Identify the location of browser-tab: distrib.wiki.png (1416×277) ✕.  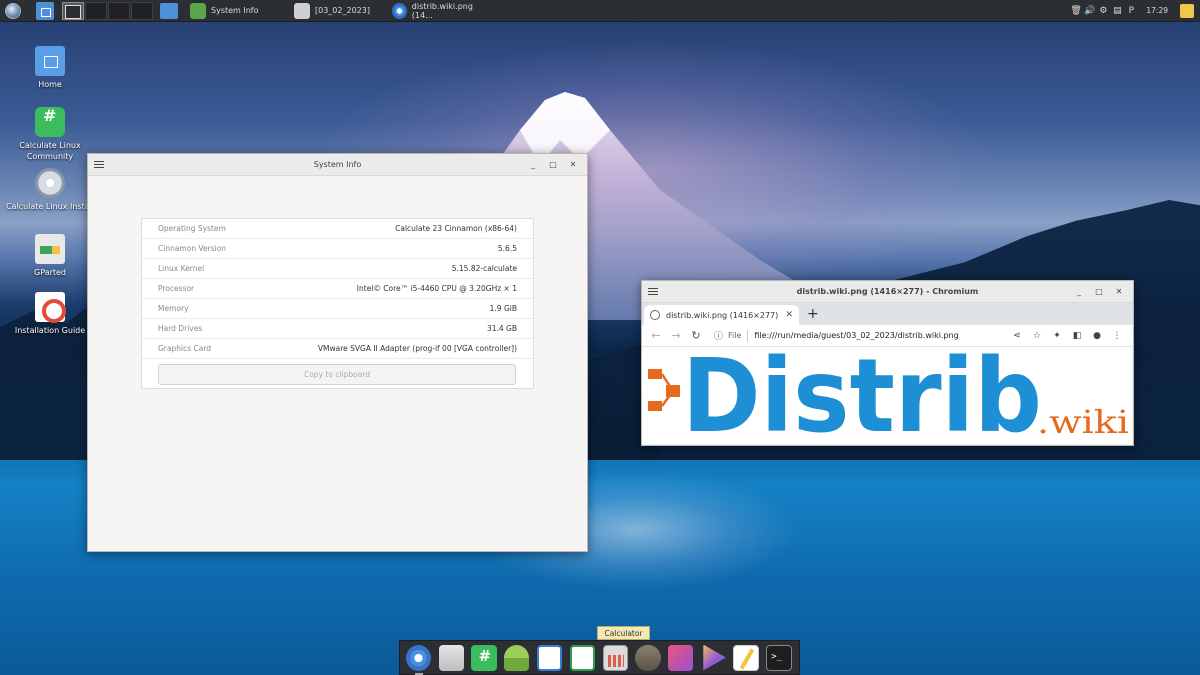
(721, 315).